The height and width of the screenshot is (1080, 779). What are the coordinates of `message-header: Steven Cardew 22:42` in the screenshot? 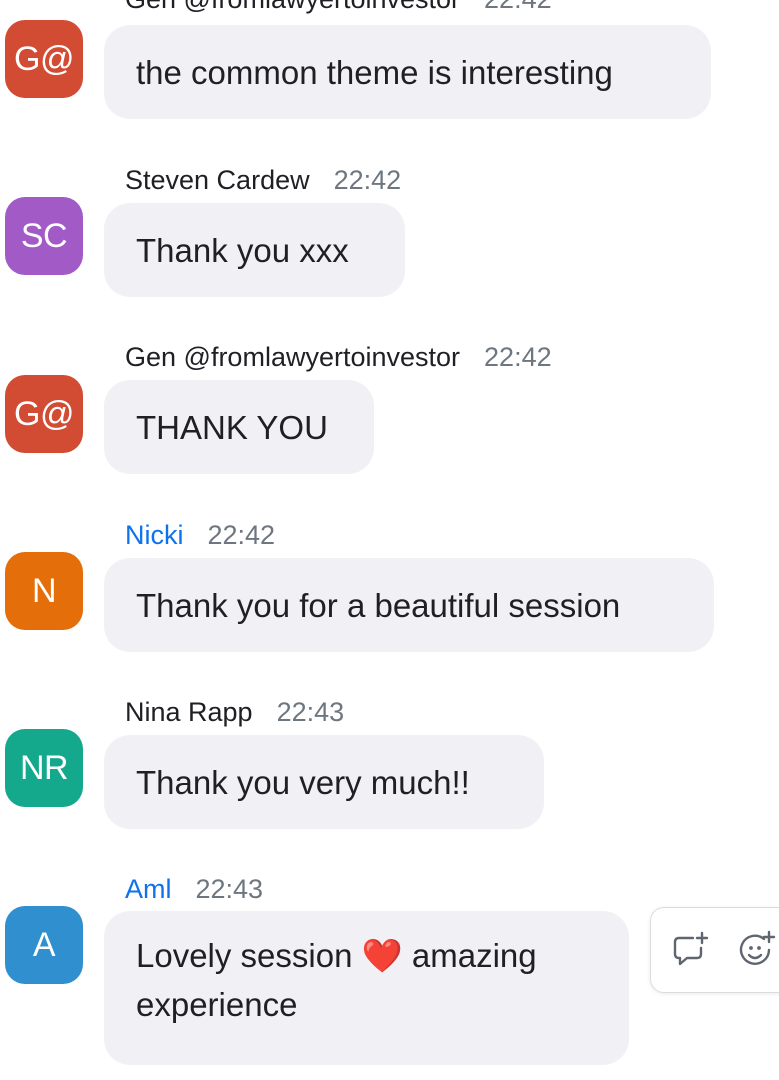 It's located at (263, 180).